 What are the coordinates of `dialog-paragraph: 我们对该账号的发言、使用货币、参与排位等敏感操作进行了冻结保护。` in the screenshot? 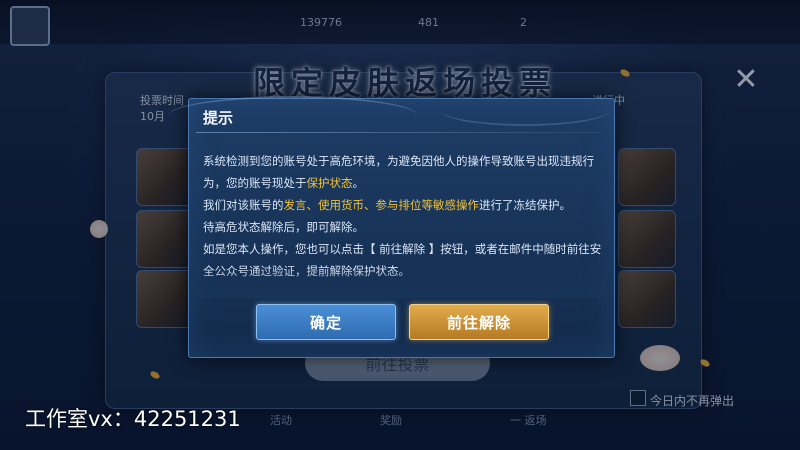 It's located at (403, 205).